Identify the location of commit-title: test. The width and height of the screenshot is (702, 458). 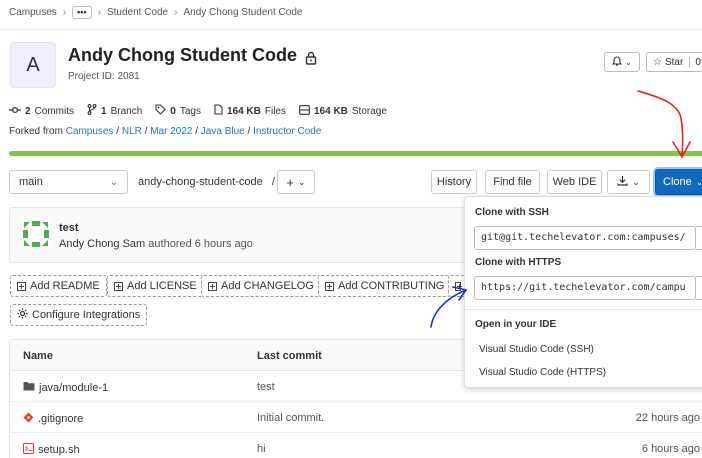
(69, 228).